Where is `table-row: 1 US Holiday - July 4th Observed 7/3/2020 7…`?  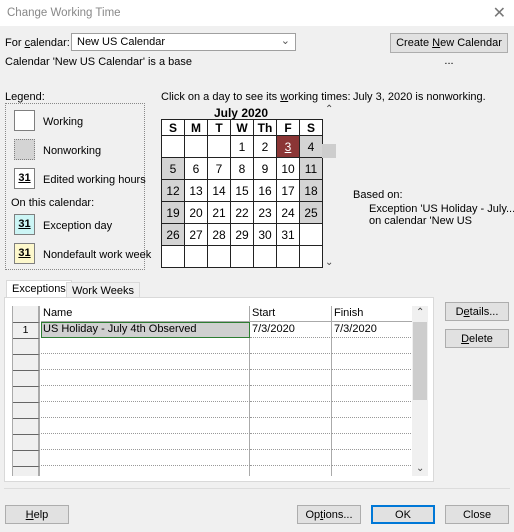 table-row: 1 US Holiday - July 4th Observed 7/3/2020 7… is located at coordinates (212, 330).